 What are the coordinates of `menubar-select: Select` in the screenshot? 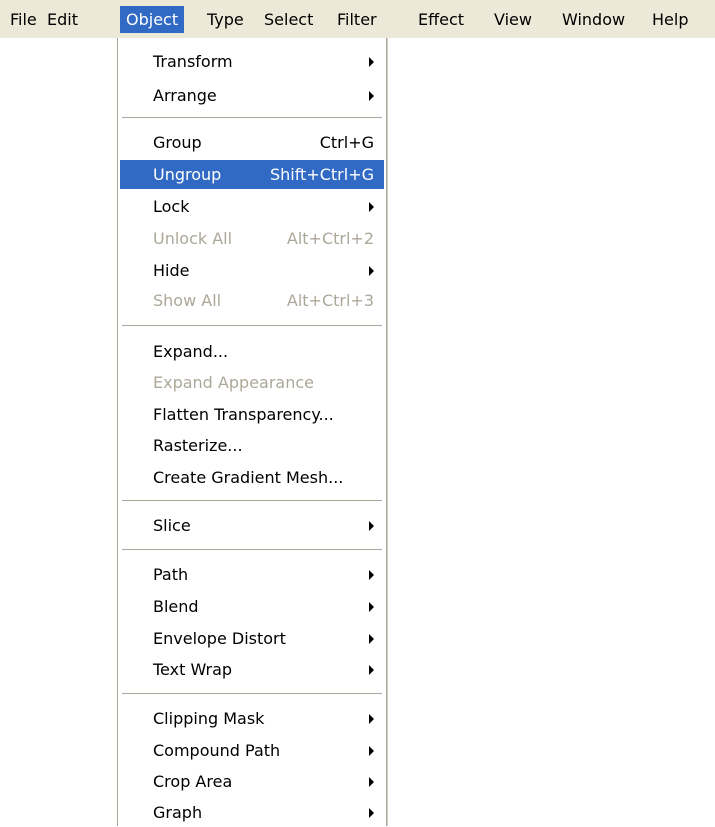 It's located at (288, 19).